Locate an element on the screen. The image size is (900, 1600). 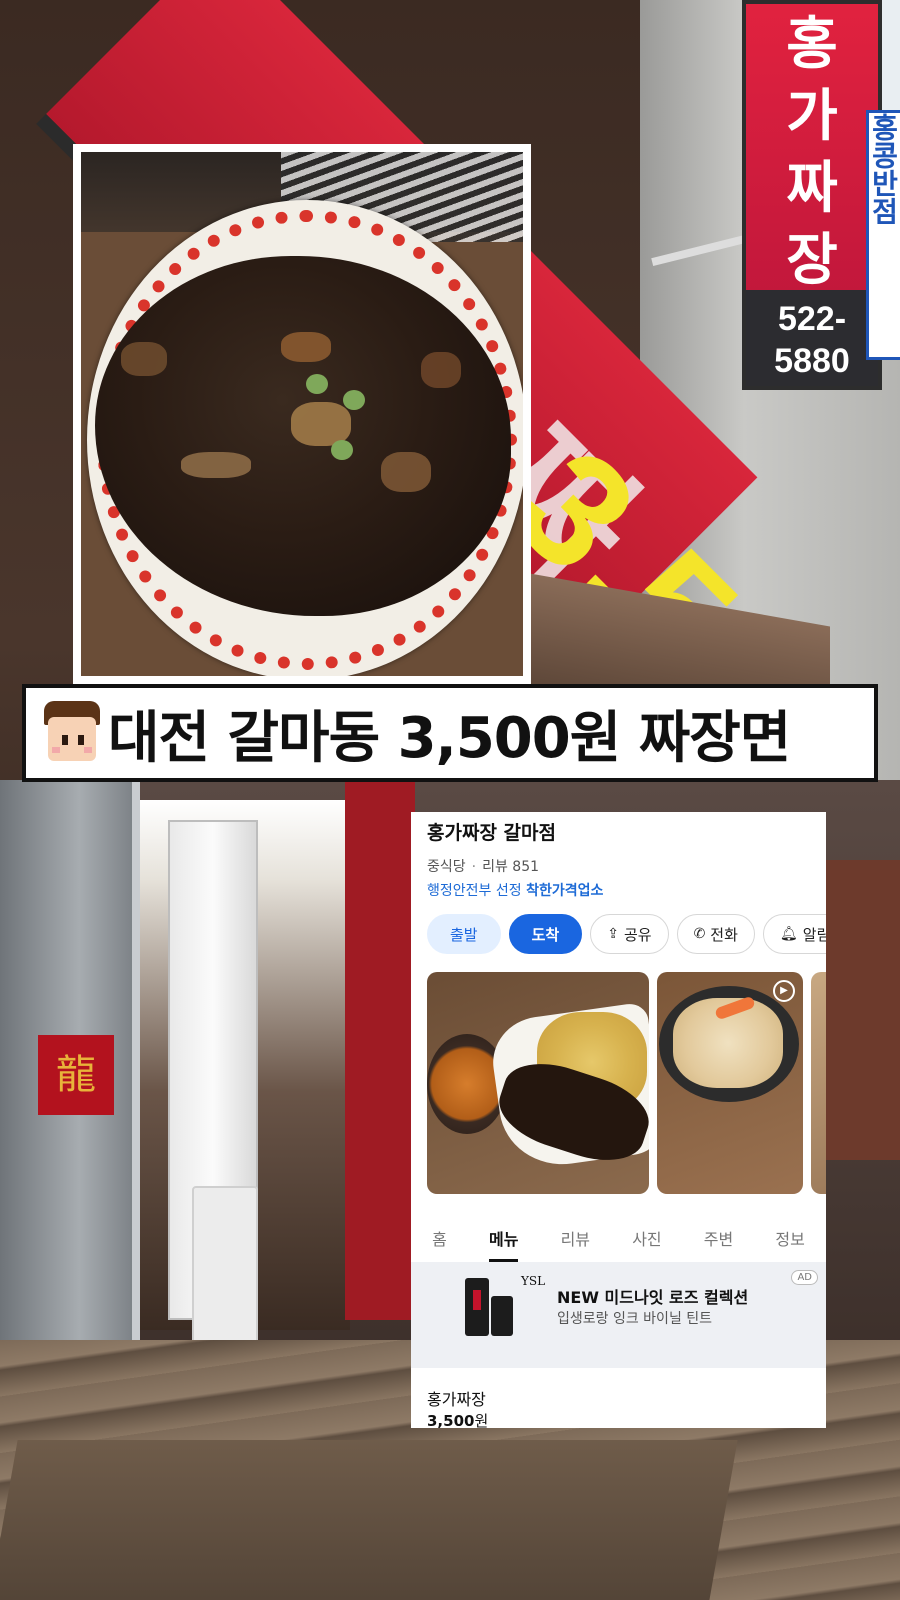
gov-prefix: 행정안전부 선정 is located at coordinates (474, 891).